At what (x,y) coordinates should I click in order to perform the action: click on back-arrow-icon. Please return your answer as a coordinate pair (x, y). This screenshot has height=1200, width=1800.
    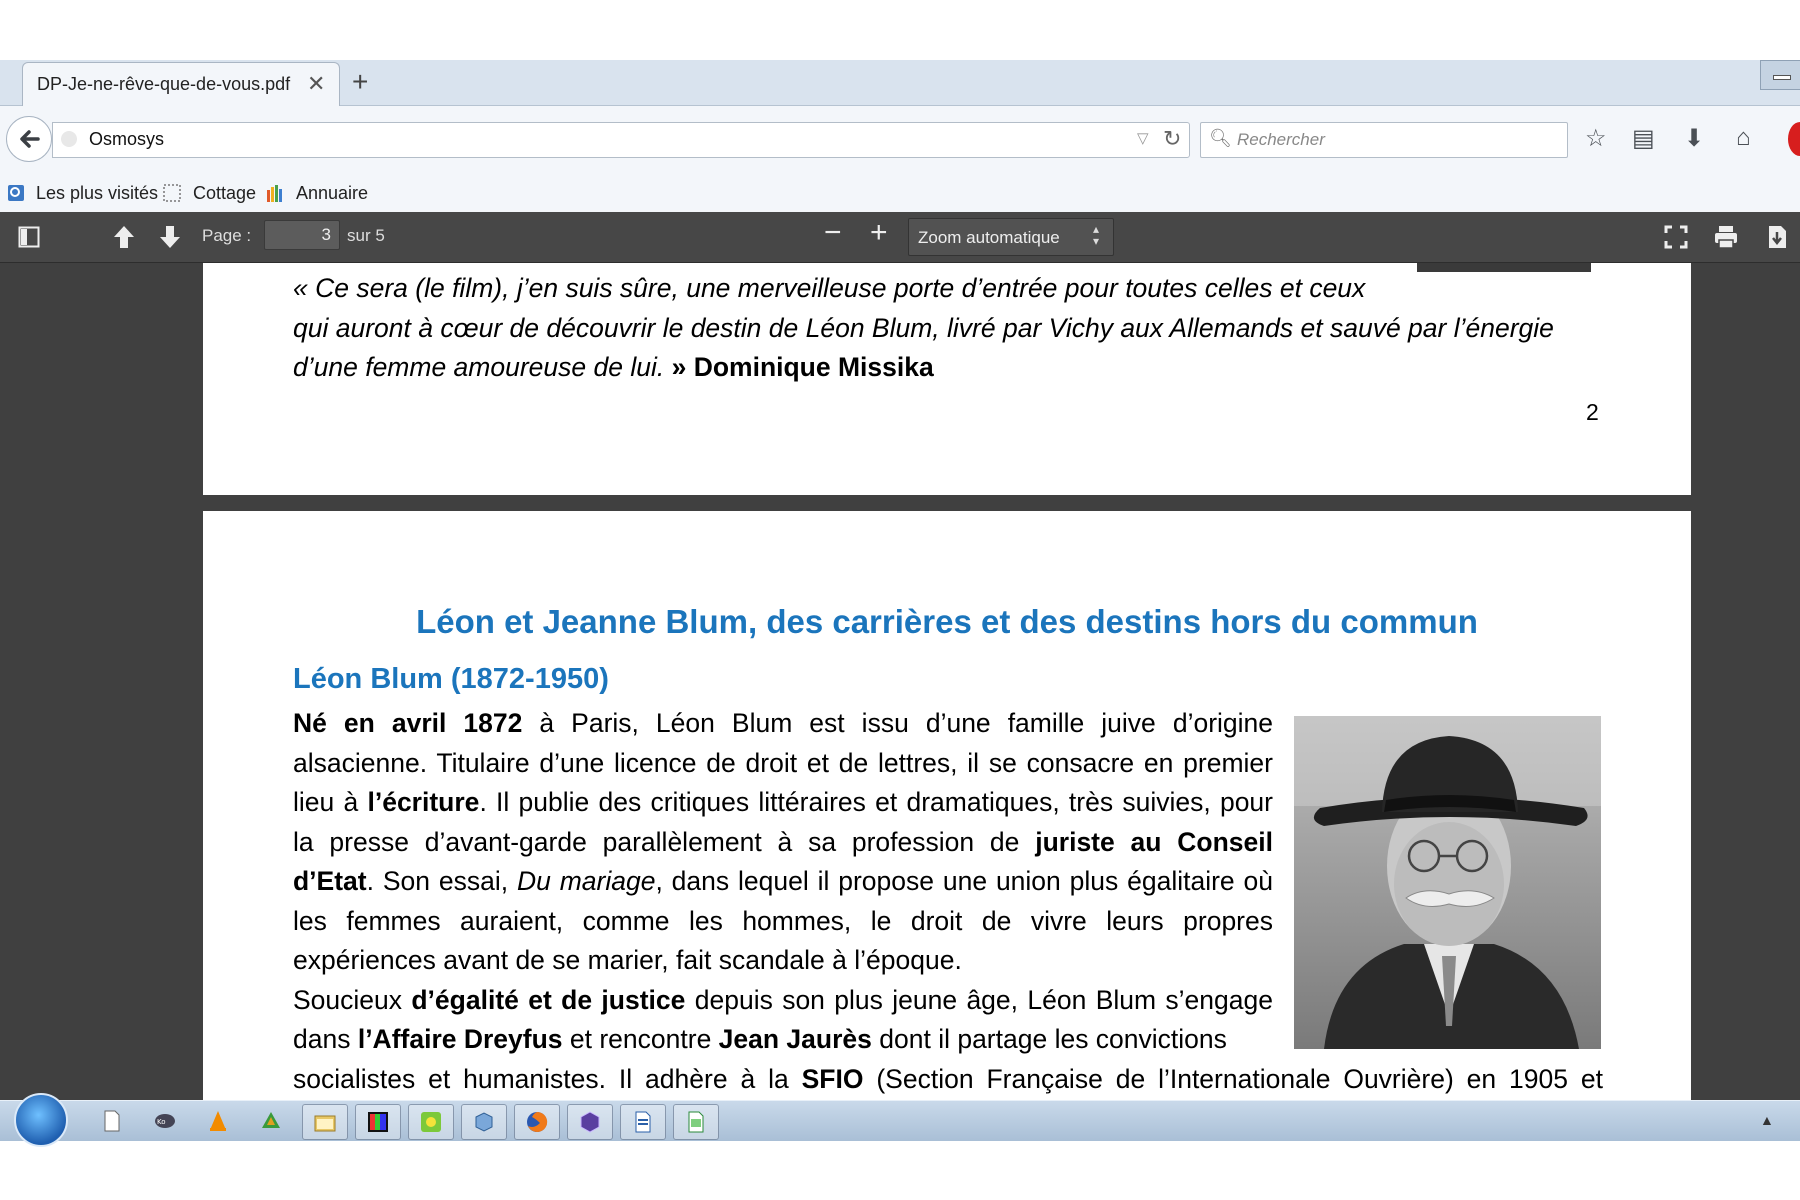
    Looking at the image, I should click on (30, 139).